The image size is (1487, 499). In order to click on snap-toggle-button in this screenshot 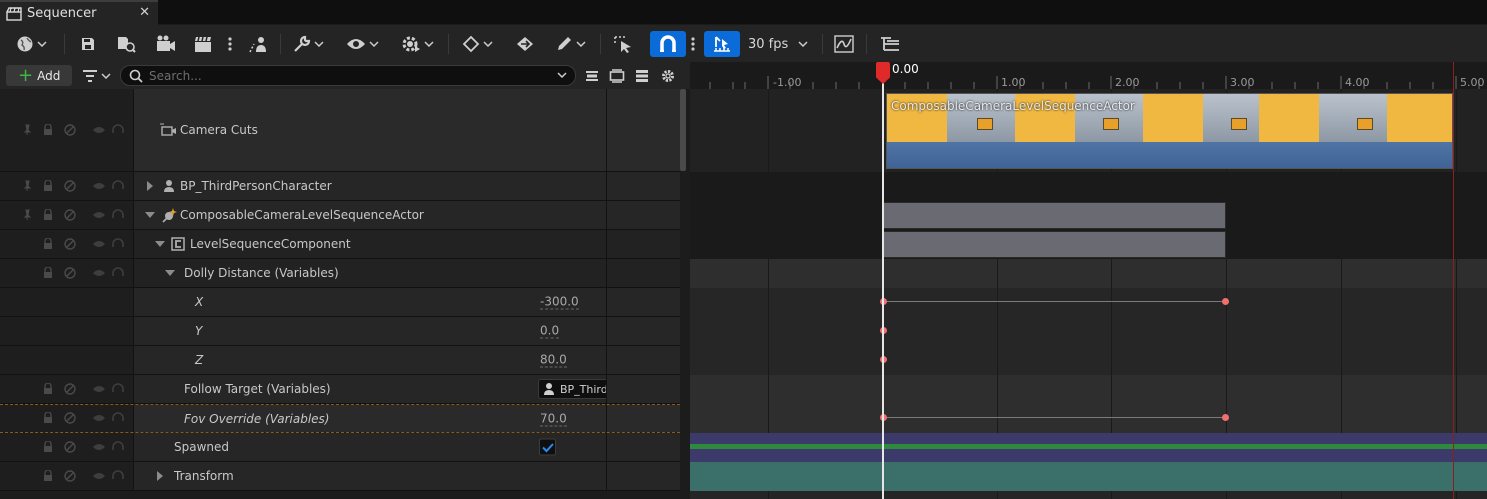, I will do `click(668, 44)`.